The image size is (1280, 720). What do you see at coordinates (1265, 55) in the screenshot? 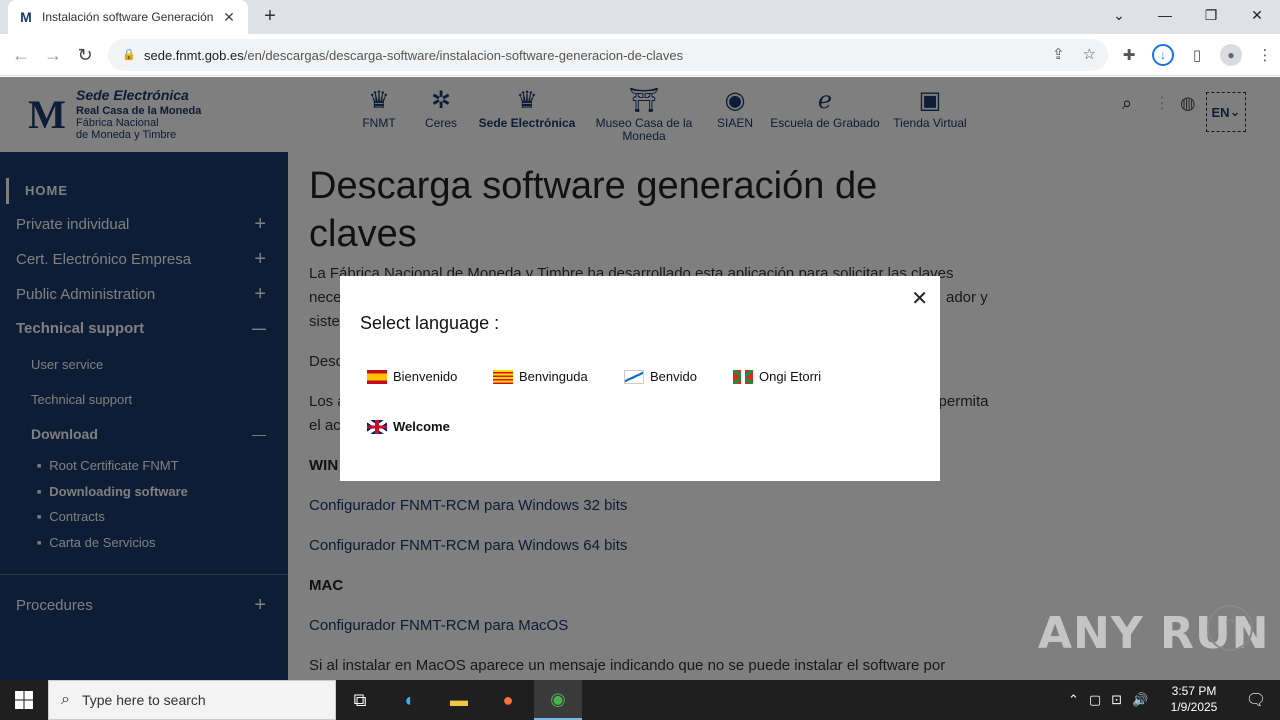
I see `menu-kebab-icon: ⋮` at bounding box center [1265, 55].